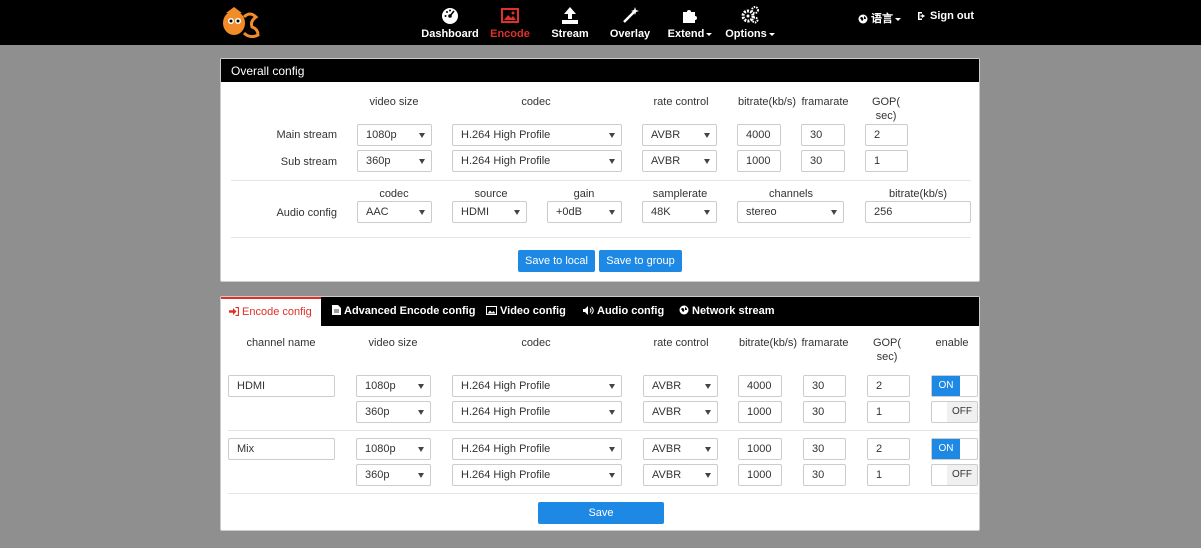 This screenshot has width=1201, height=548. Describe the element at coordinates (760, 386) in the screenshot. I see `bitrate-input: 4000` at that location.